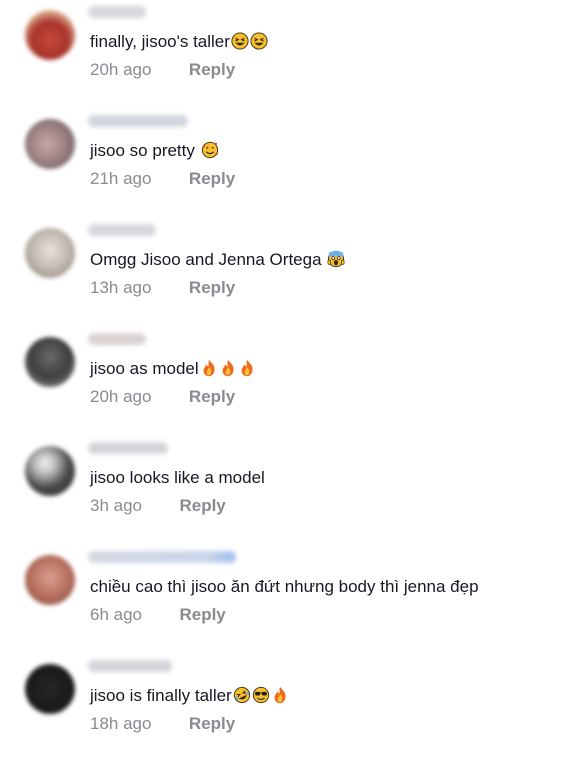 This screenshot has height=764, width=570. I want to click on timestamp: 21h ago, so click(121, 178).